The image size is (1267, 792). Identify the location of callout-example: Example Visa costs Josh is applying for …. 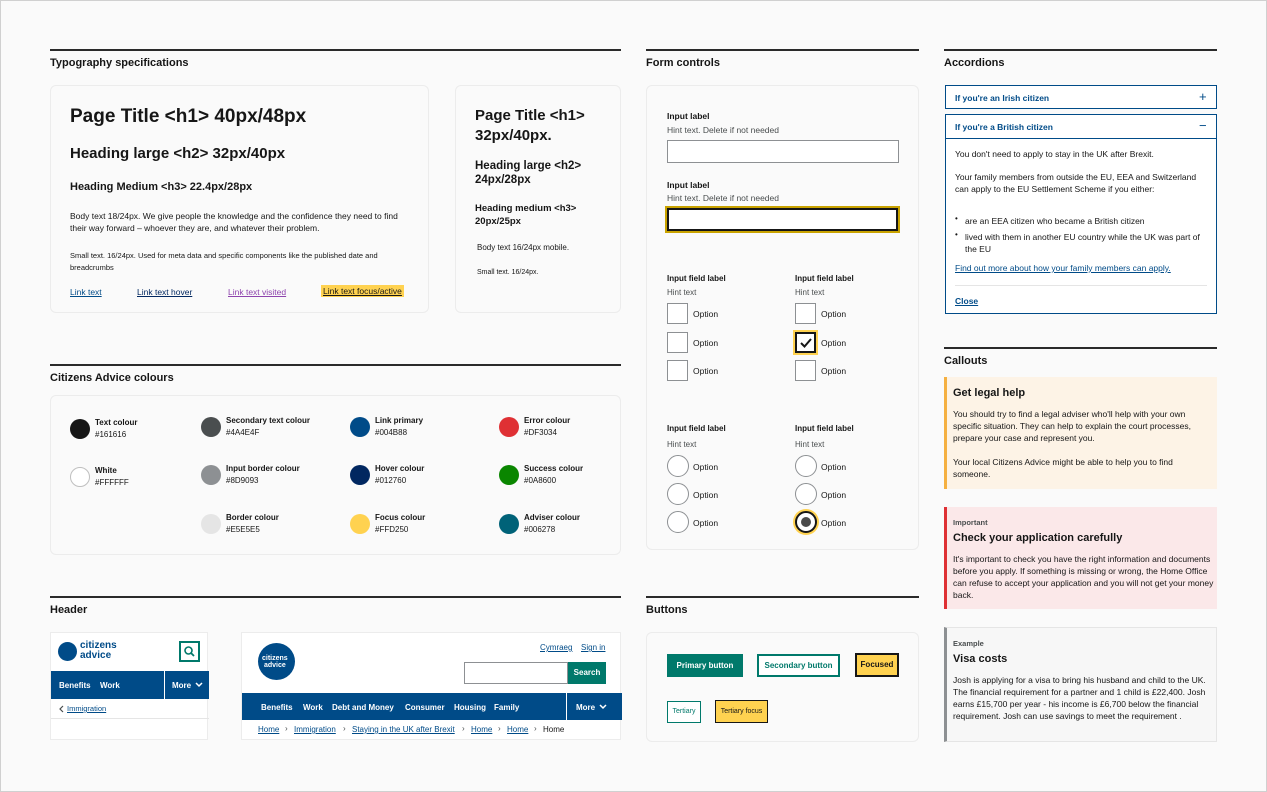
(1080, 684).